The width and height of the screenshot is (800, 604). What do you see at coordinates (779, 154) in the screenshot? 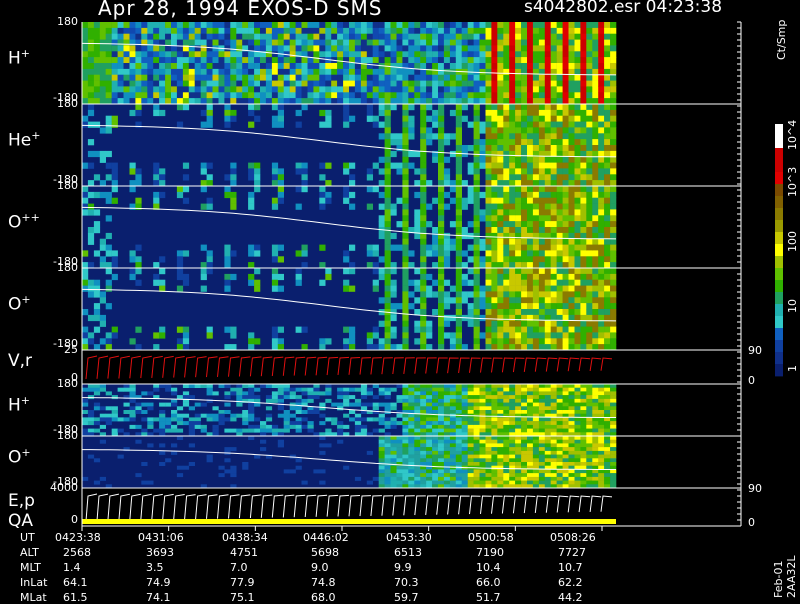
I see `colorbar-swatch` at bounding box center [779, 154].